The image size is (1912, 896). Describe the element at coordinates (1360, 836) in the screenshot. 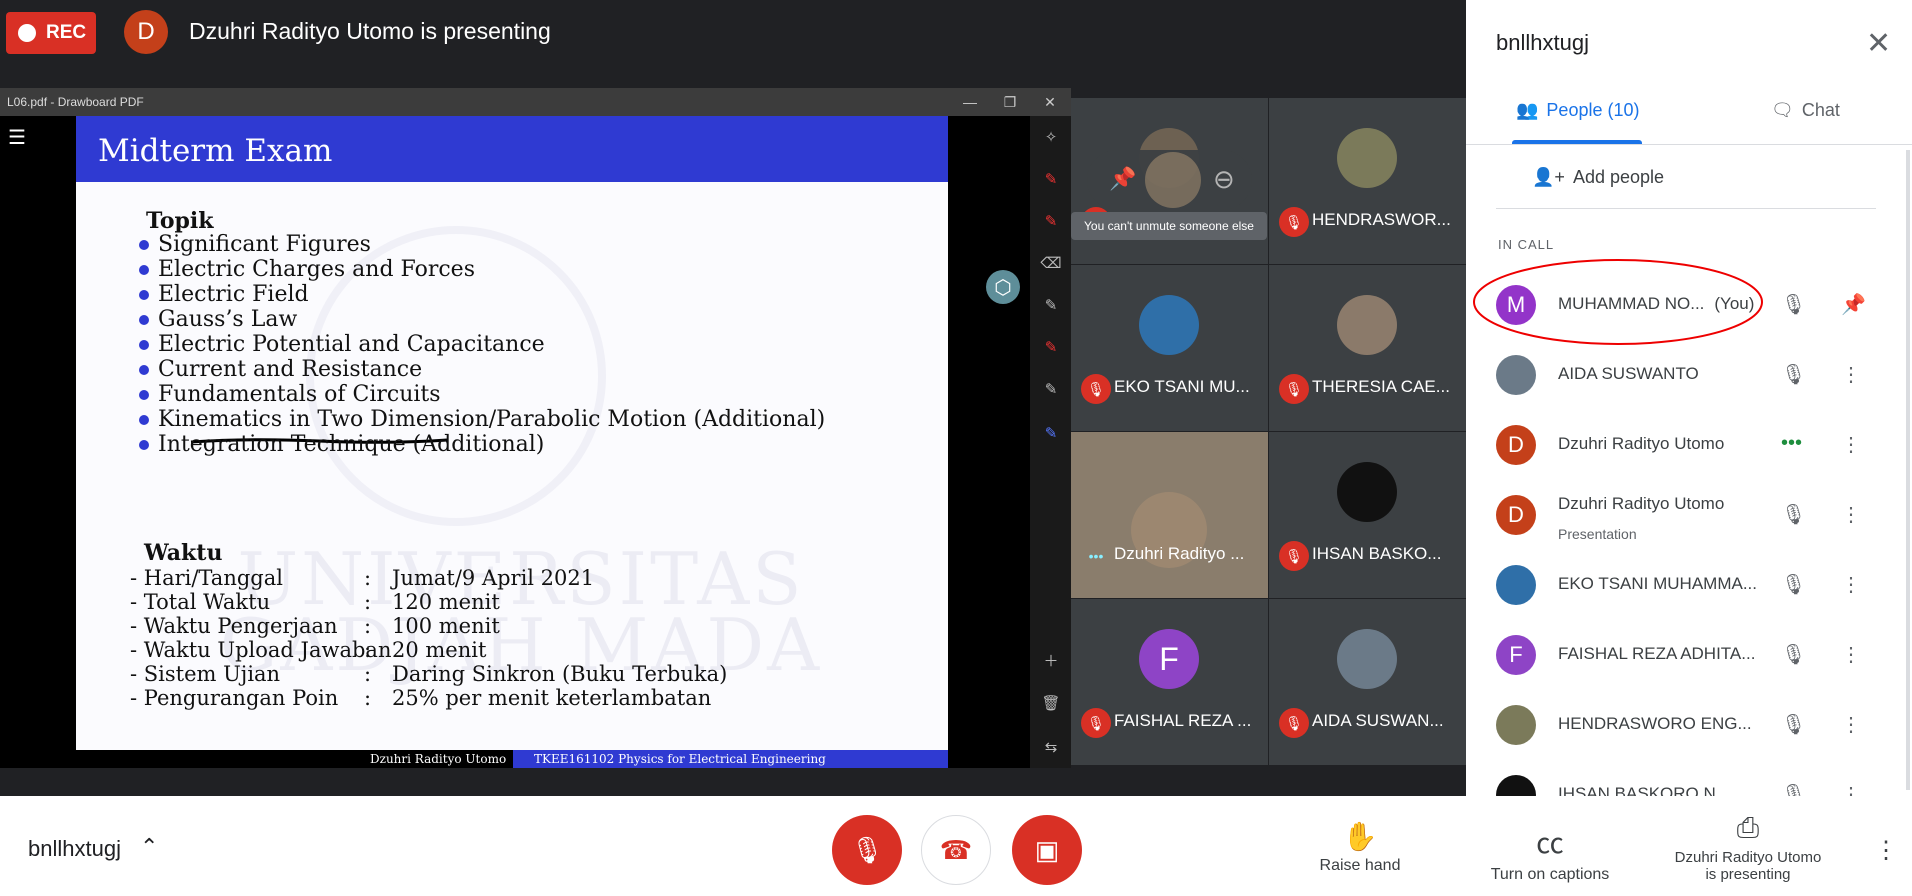

I see `hand-icon: ✋` at that location.